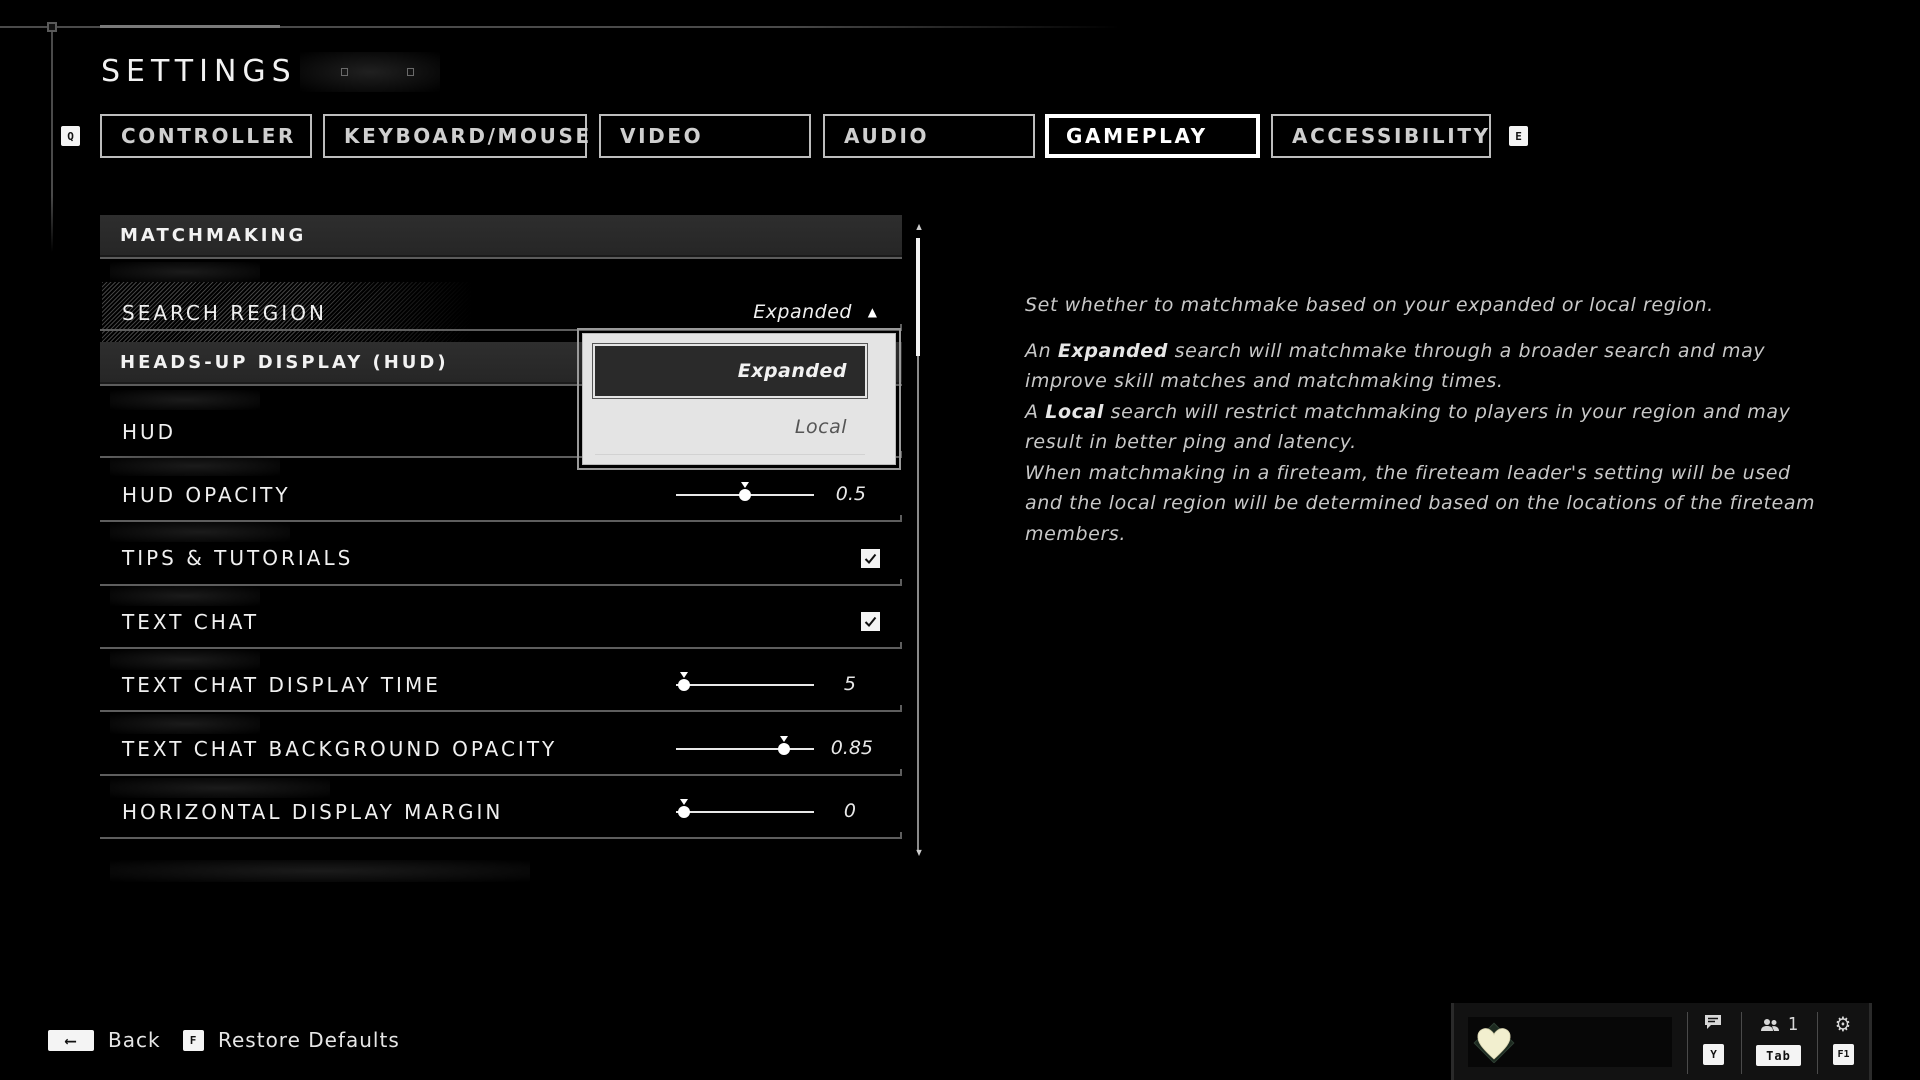  I want to click on fireteam-icon, so click(1770, 1024).